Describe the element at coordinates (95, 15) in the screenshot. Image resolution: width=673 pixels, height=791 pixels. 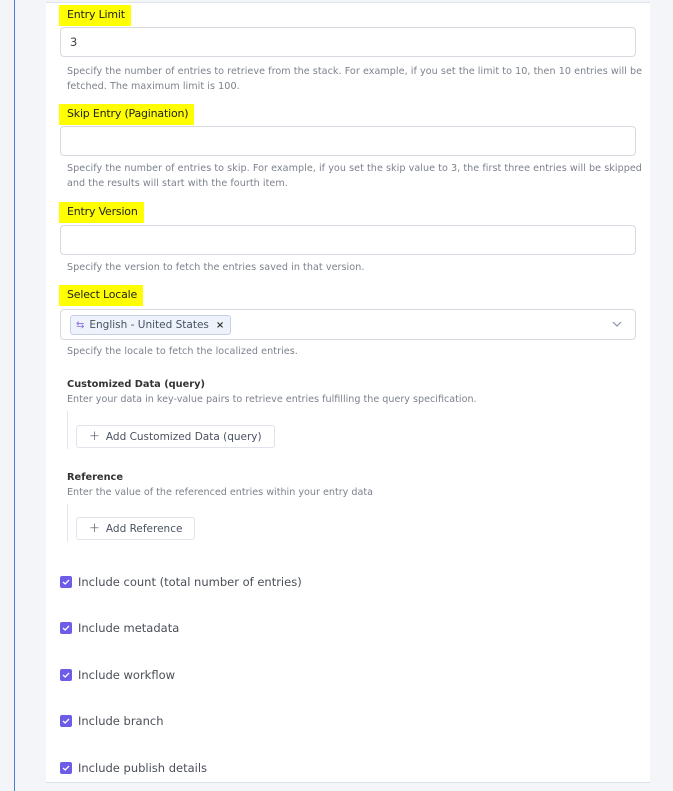
I see `entry-limit-label: Entry Limit` at that location.